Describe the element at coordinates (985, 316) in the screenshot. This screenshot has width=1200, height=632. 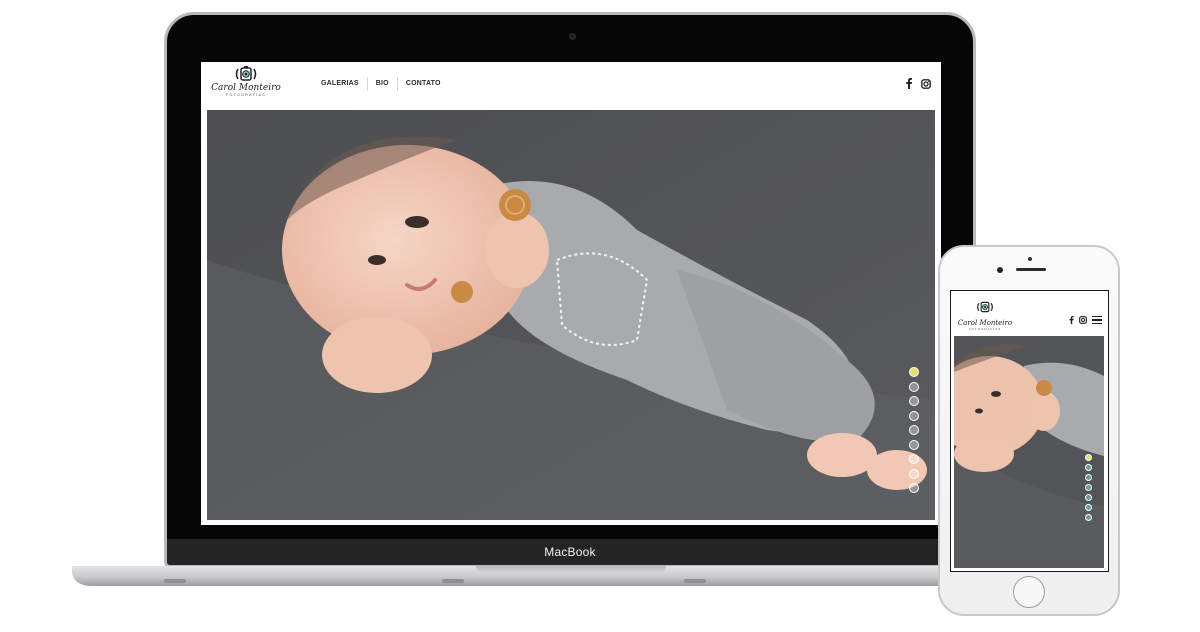
I see `mobile-site-logo: Carol Monteiro FOTOGRAFIAS` at that location.